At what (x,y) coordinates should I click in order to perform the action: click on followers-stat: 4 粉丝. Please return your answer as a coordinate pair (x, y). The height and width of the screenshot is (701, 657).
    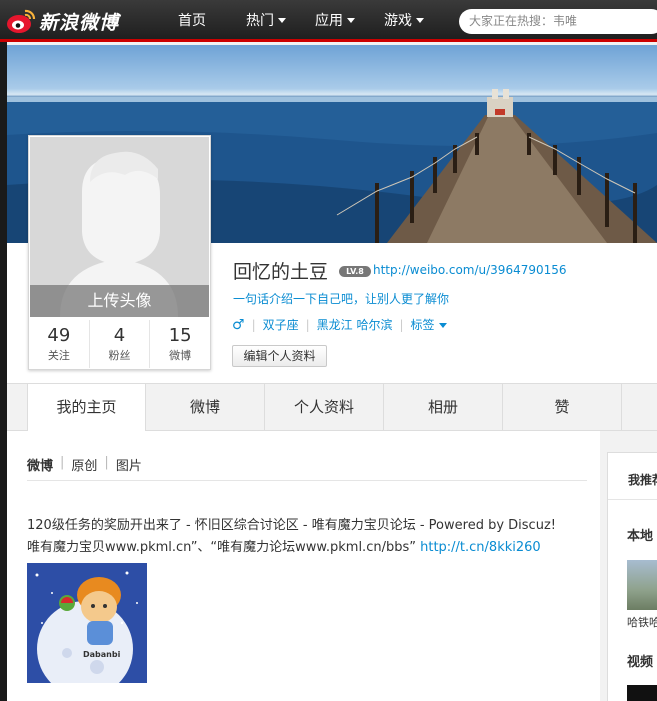
    Looking at the image, I should click on (120, 344).